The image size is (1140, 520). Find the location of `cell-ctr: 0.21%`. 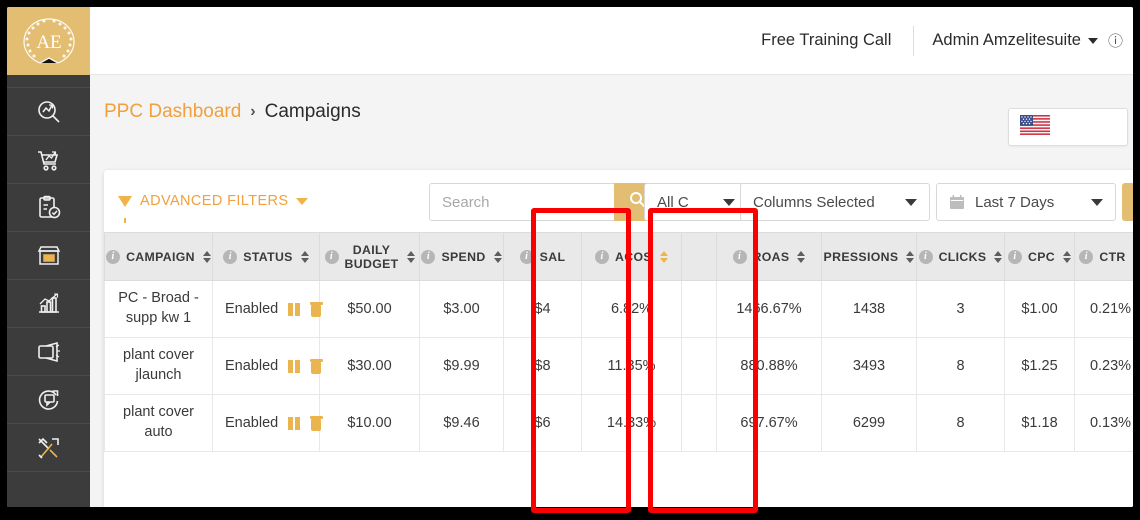

cell-ctr: 0.21% is located at coordinates (1103, 309).